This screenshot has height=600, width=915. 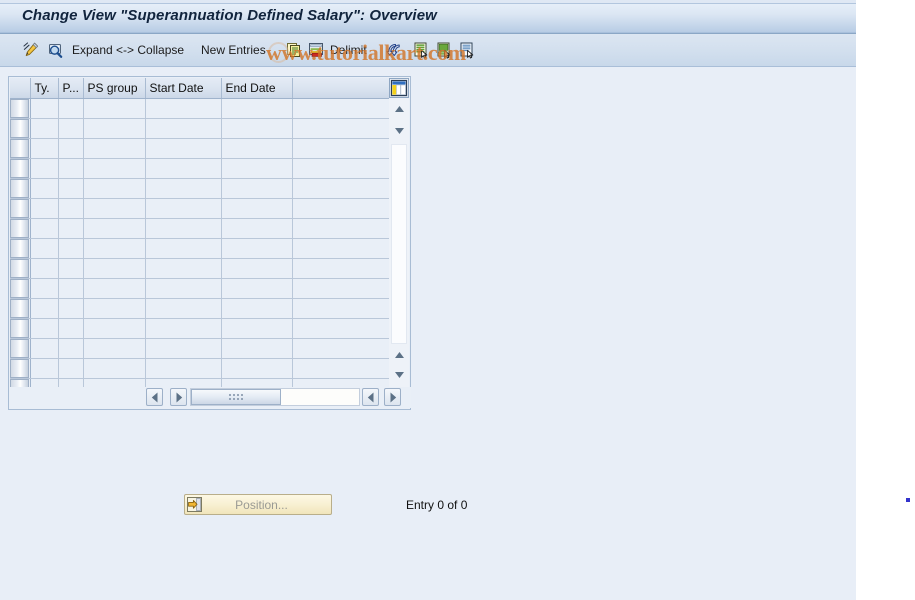 What do you see at coordinates (399, 110) in the screenshot?
I see `scroll-up-button` at bounding box center [399, 110].